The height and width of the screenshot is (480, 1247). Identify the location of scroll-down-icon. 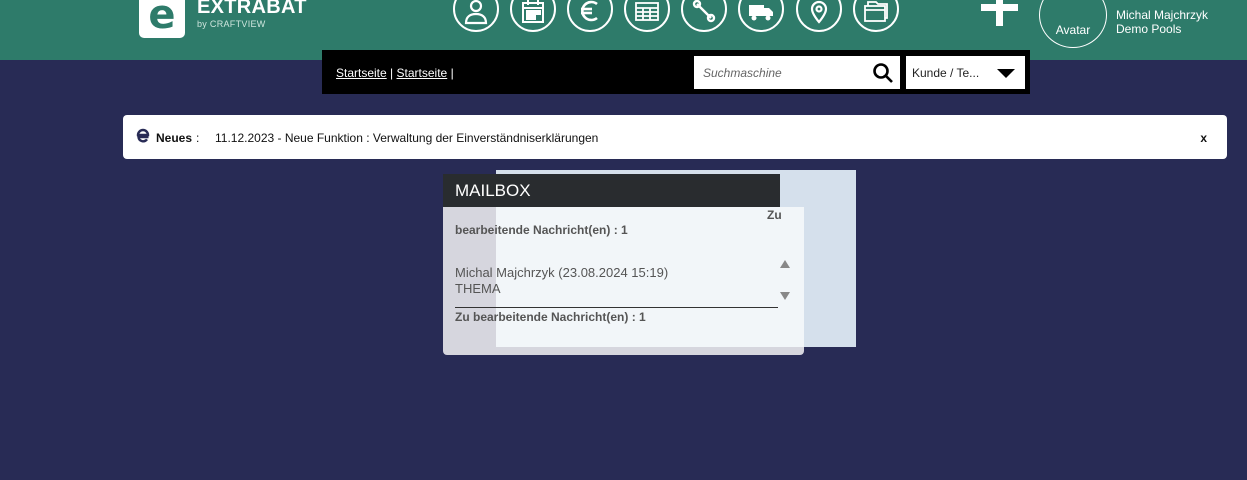
(785, 296).